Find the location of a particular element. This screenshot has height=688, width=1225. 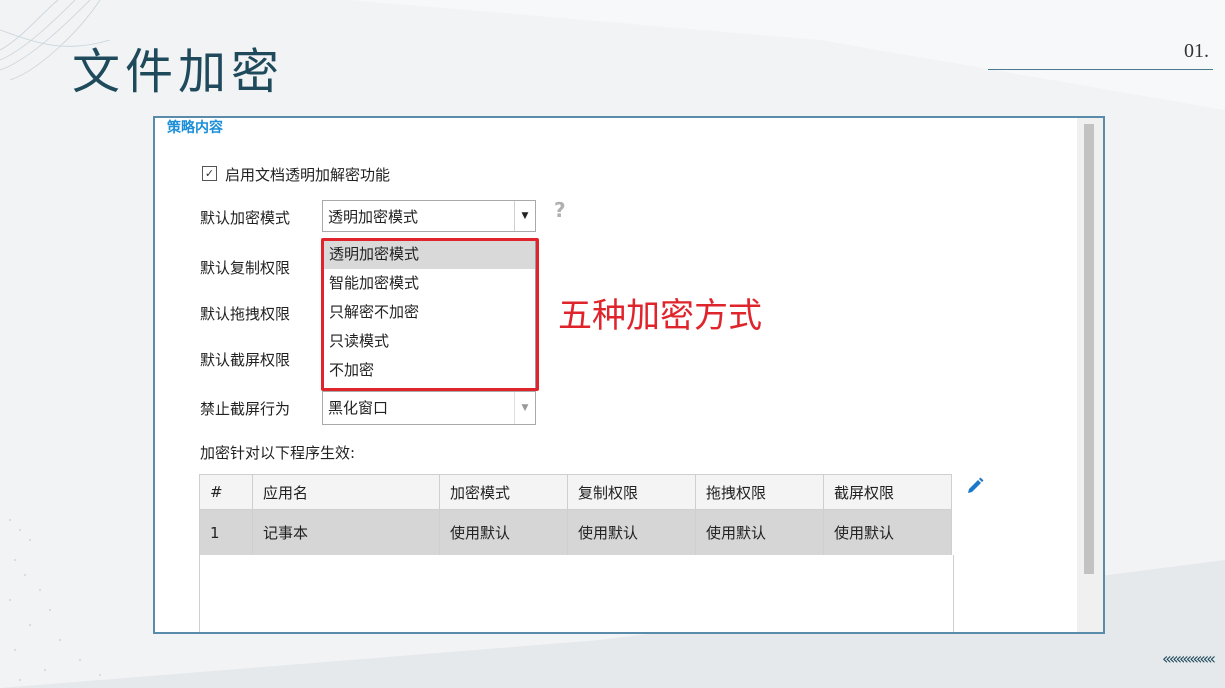

dropdown-option: 不加密 is located at coordinates (429, 370).